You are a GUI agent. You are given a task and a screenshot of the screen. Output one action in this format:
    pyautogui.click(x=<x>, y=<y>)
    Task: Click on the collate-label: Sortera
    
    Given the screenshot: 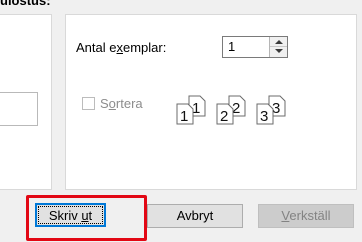 What is the action you would take?
    pyautogui.click(x=121, y=103)
    